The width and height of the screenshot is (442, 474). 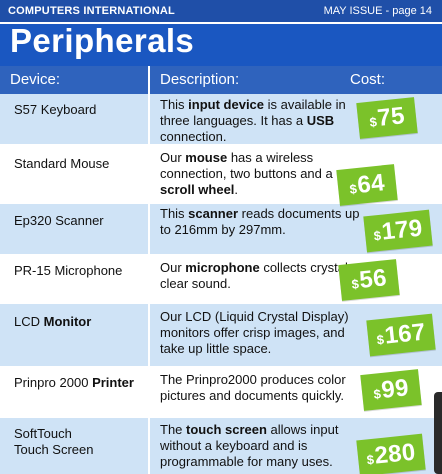 What do you see at coordinates (405, 334) in the screenshot?
I see `price-amount: 167` at bounding box center [405, 334].